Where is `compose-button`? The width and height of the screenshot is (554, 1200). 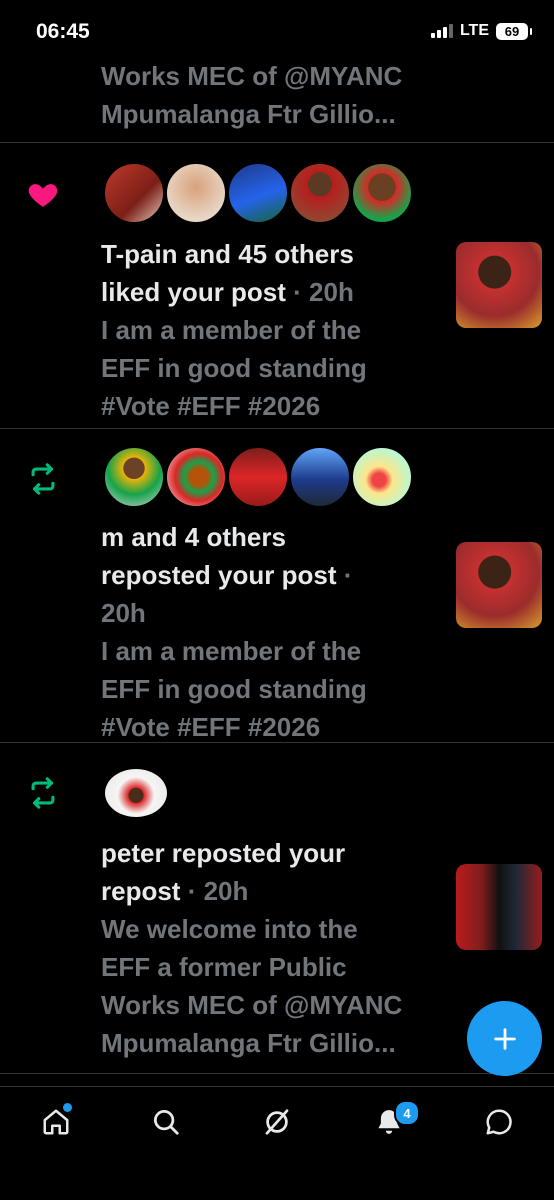
compose-button is located at coordinates (504, 1038).